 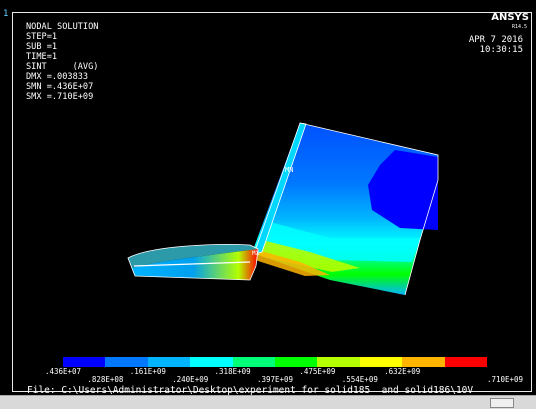 What do you see at coordinates (505, 379) in the screenshot?
I see `legend-label: .710E+09` at bounding box center [505, 379].